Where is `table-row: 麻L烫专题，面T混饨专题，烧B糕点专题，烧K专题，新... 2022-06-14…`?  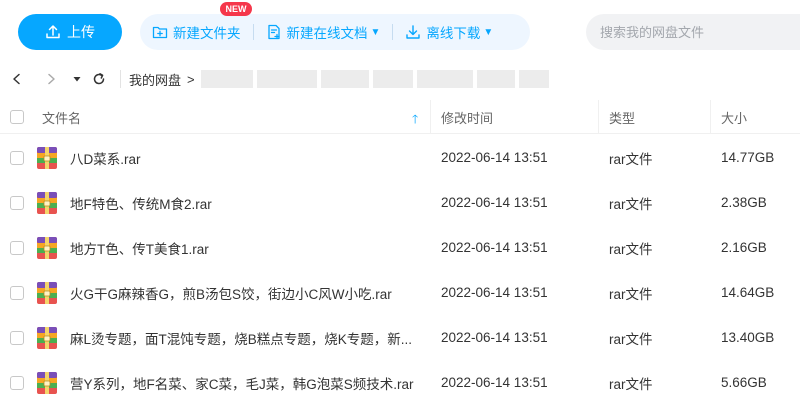
table-row: 麻L烫专题，面T混饨专题，烧B糕点专题，烧K专题，新... 2022-06-14… is located at coordinates (400, 337).